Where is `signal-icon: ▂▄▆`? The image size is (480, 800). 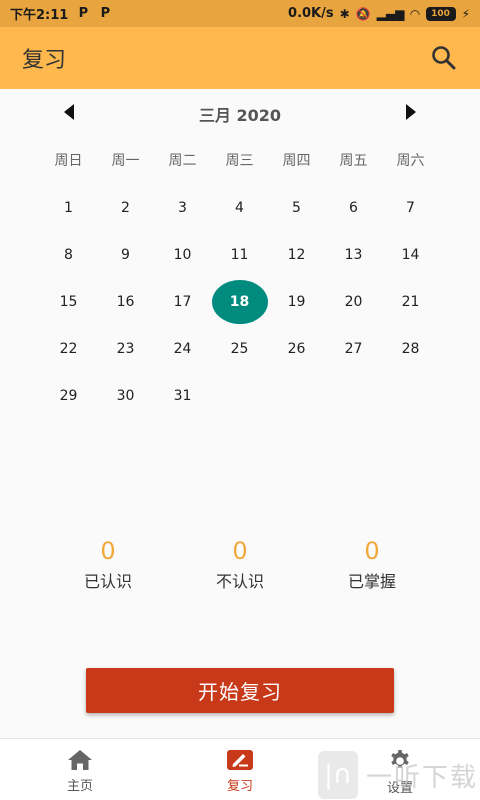 signal-icon: ▂▄▆ is located at coordinates (390, 13).